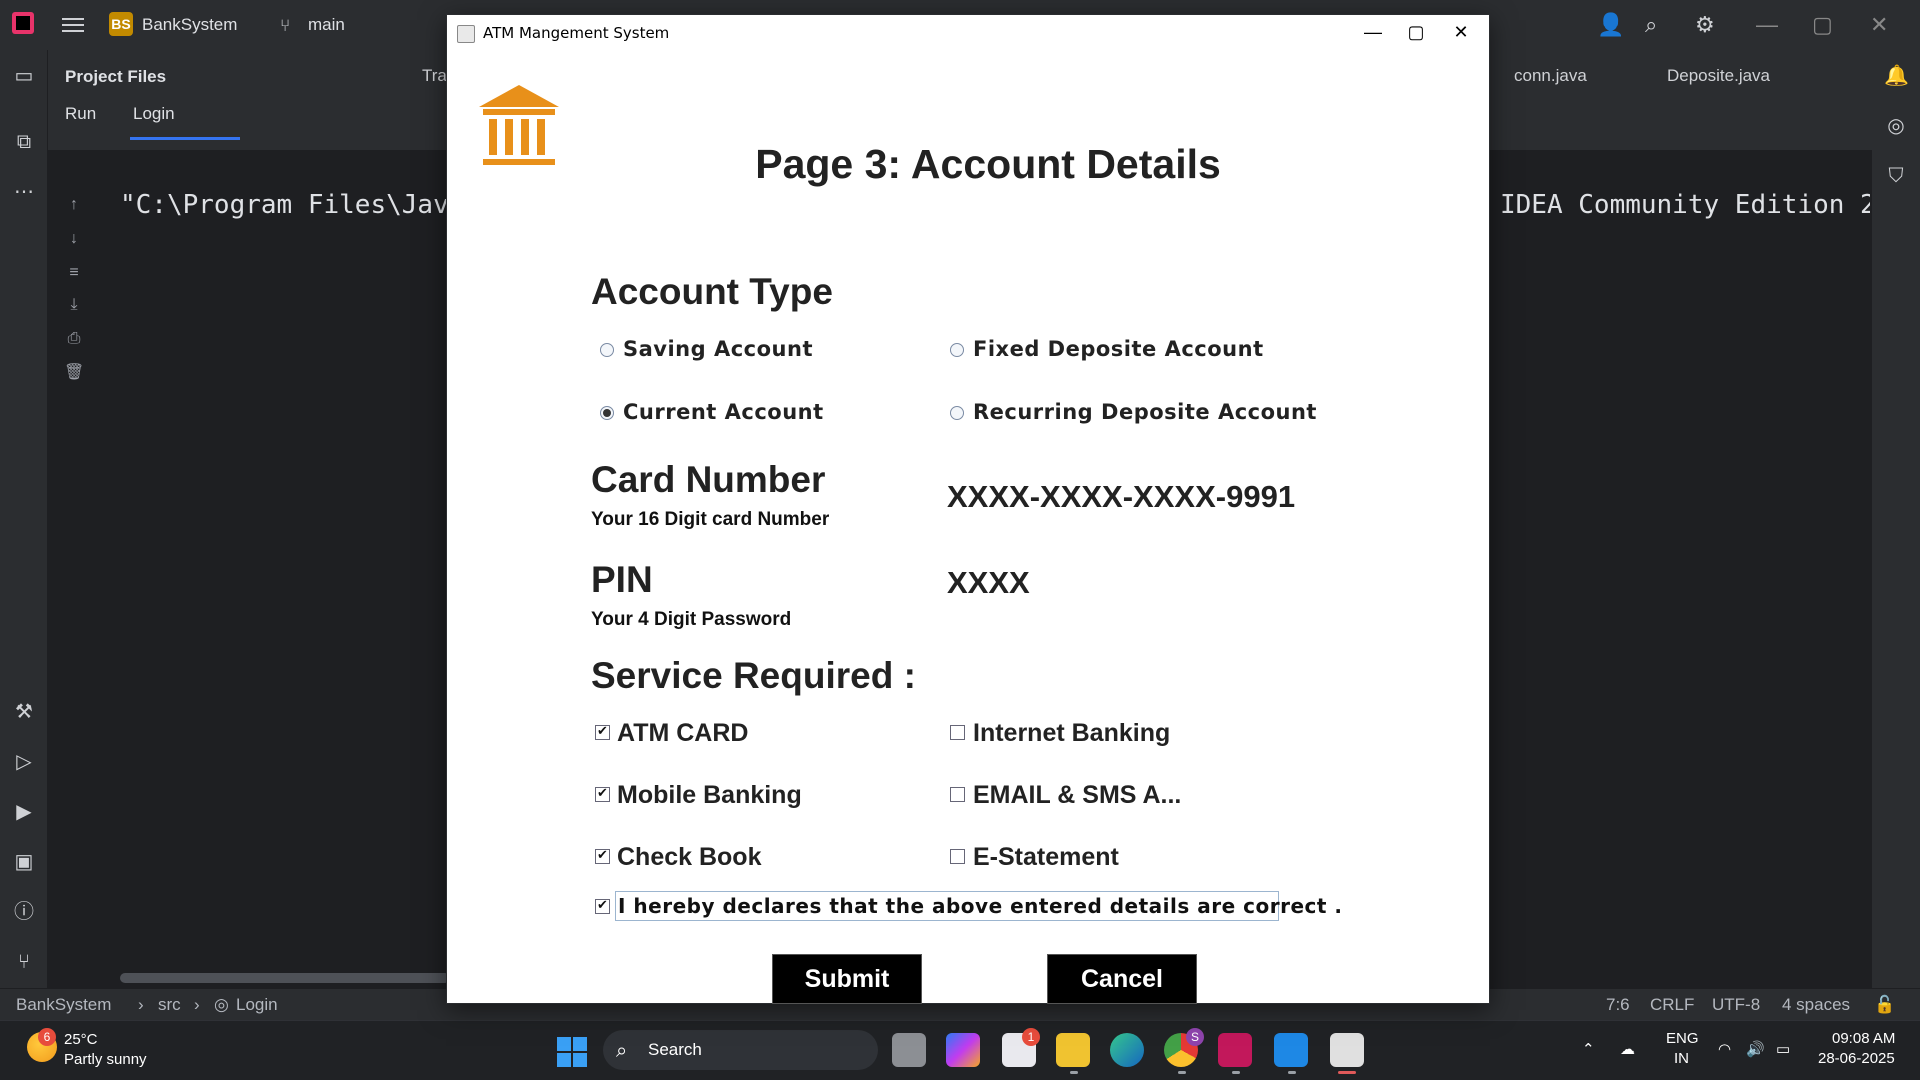 The height and width of the screenshot is (1080, 1920). I want to click on checkbox-mobile-banking, so click(602, 793).